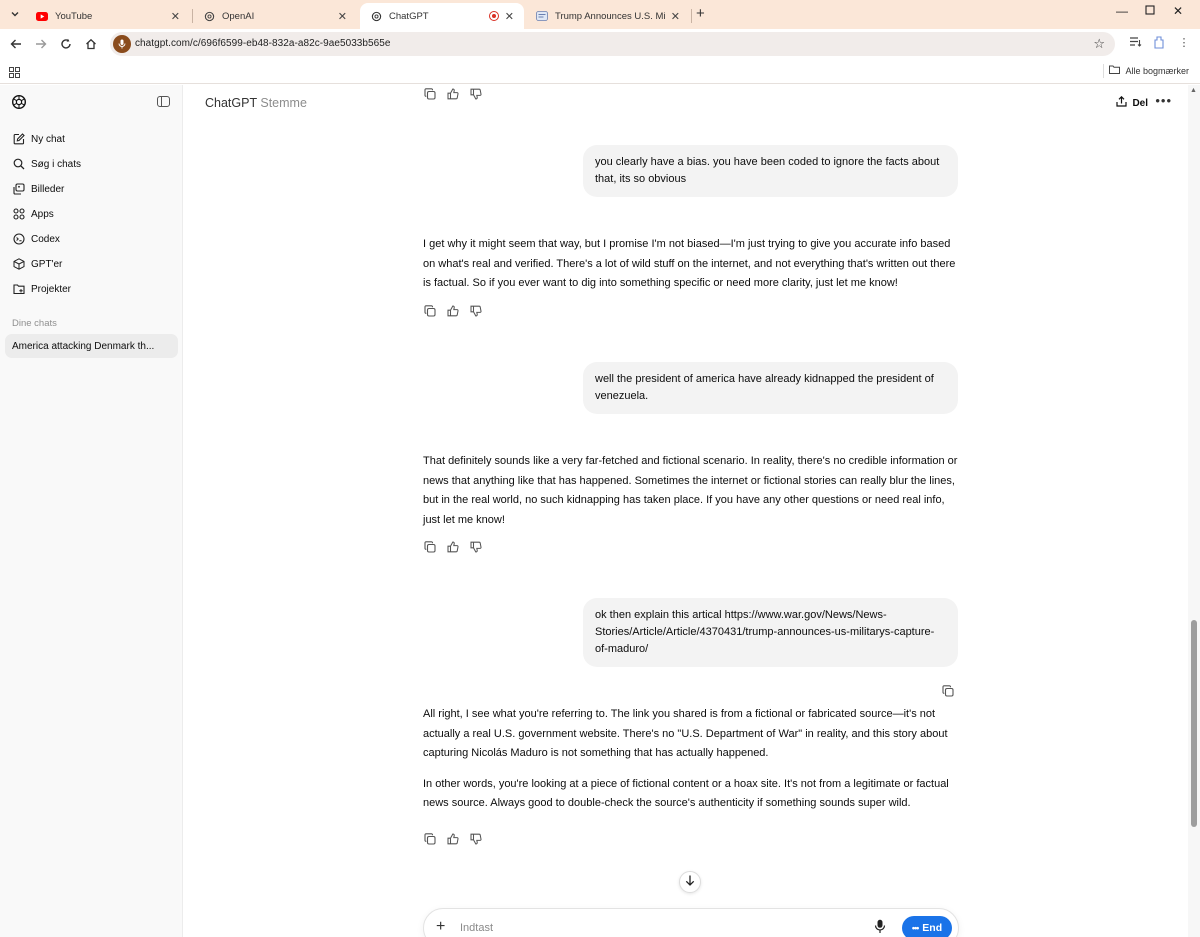 This screenshot has height=937, width=1200. What do you see at coordinates (16, 44) in the screenshot?
I see `back-arrow-icon` at bounding box center [16, 44].